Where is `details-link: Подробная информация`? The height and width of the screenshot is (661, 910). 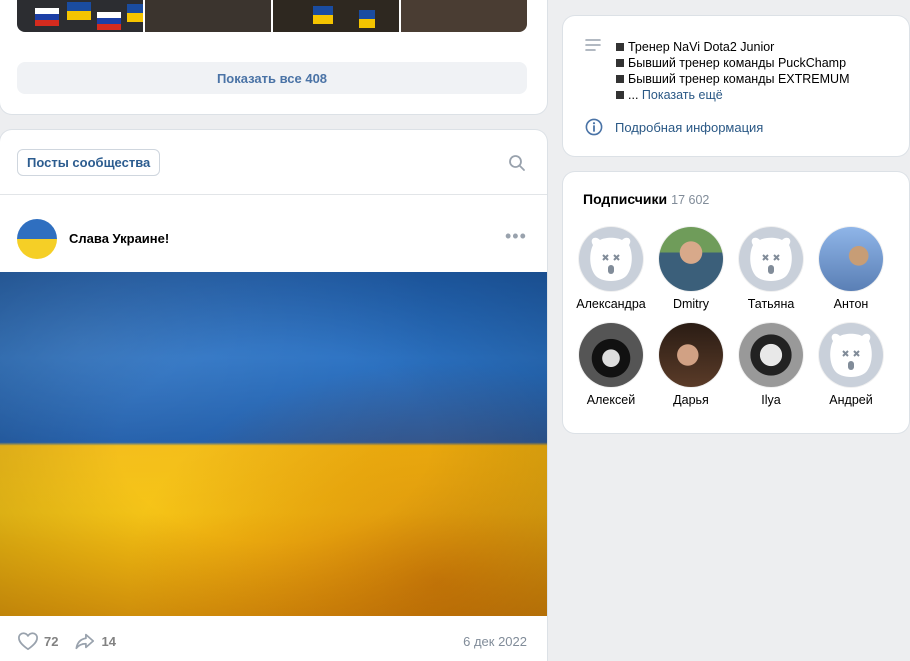 details-link: Подробная информация is located at coordinates (674, 127).